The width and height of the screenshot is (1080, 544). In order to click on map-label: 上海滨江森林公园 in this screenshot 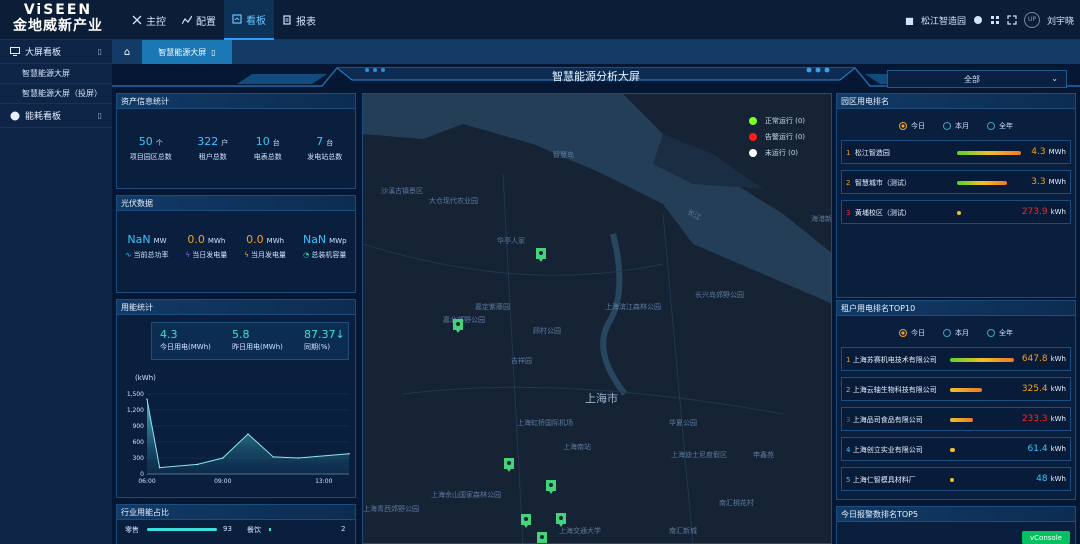, I will do `click(633, 307)`.